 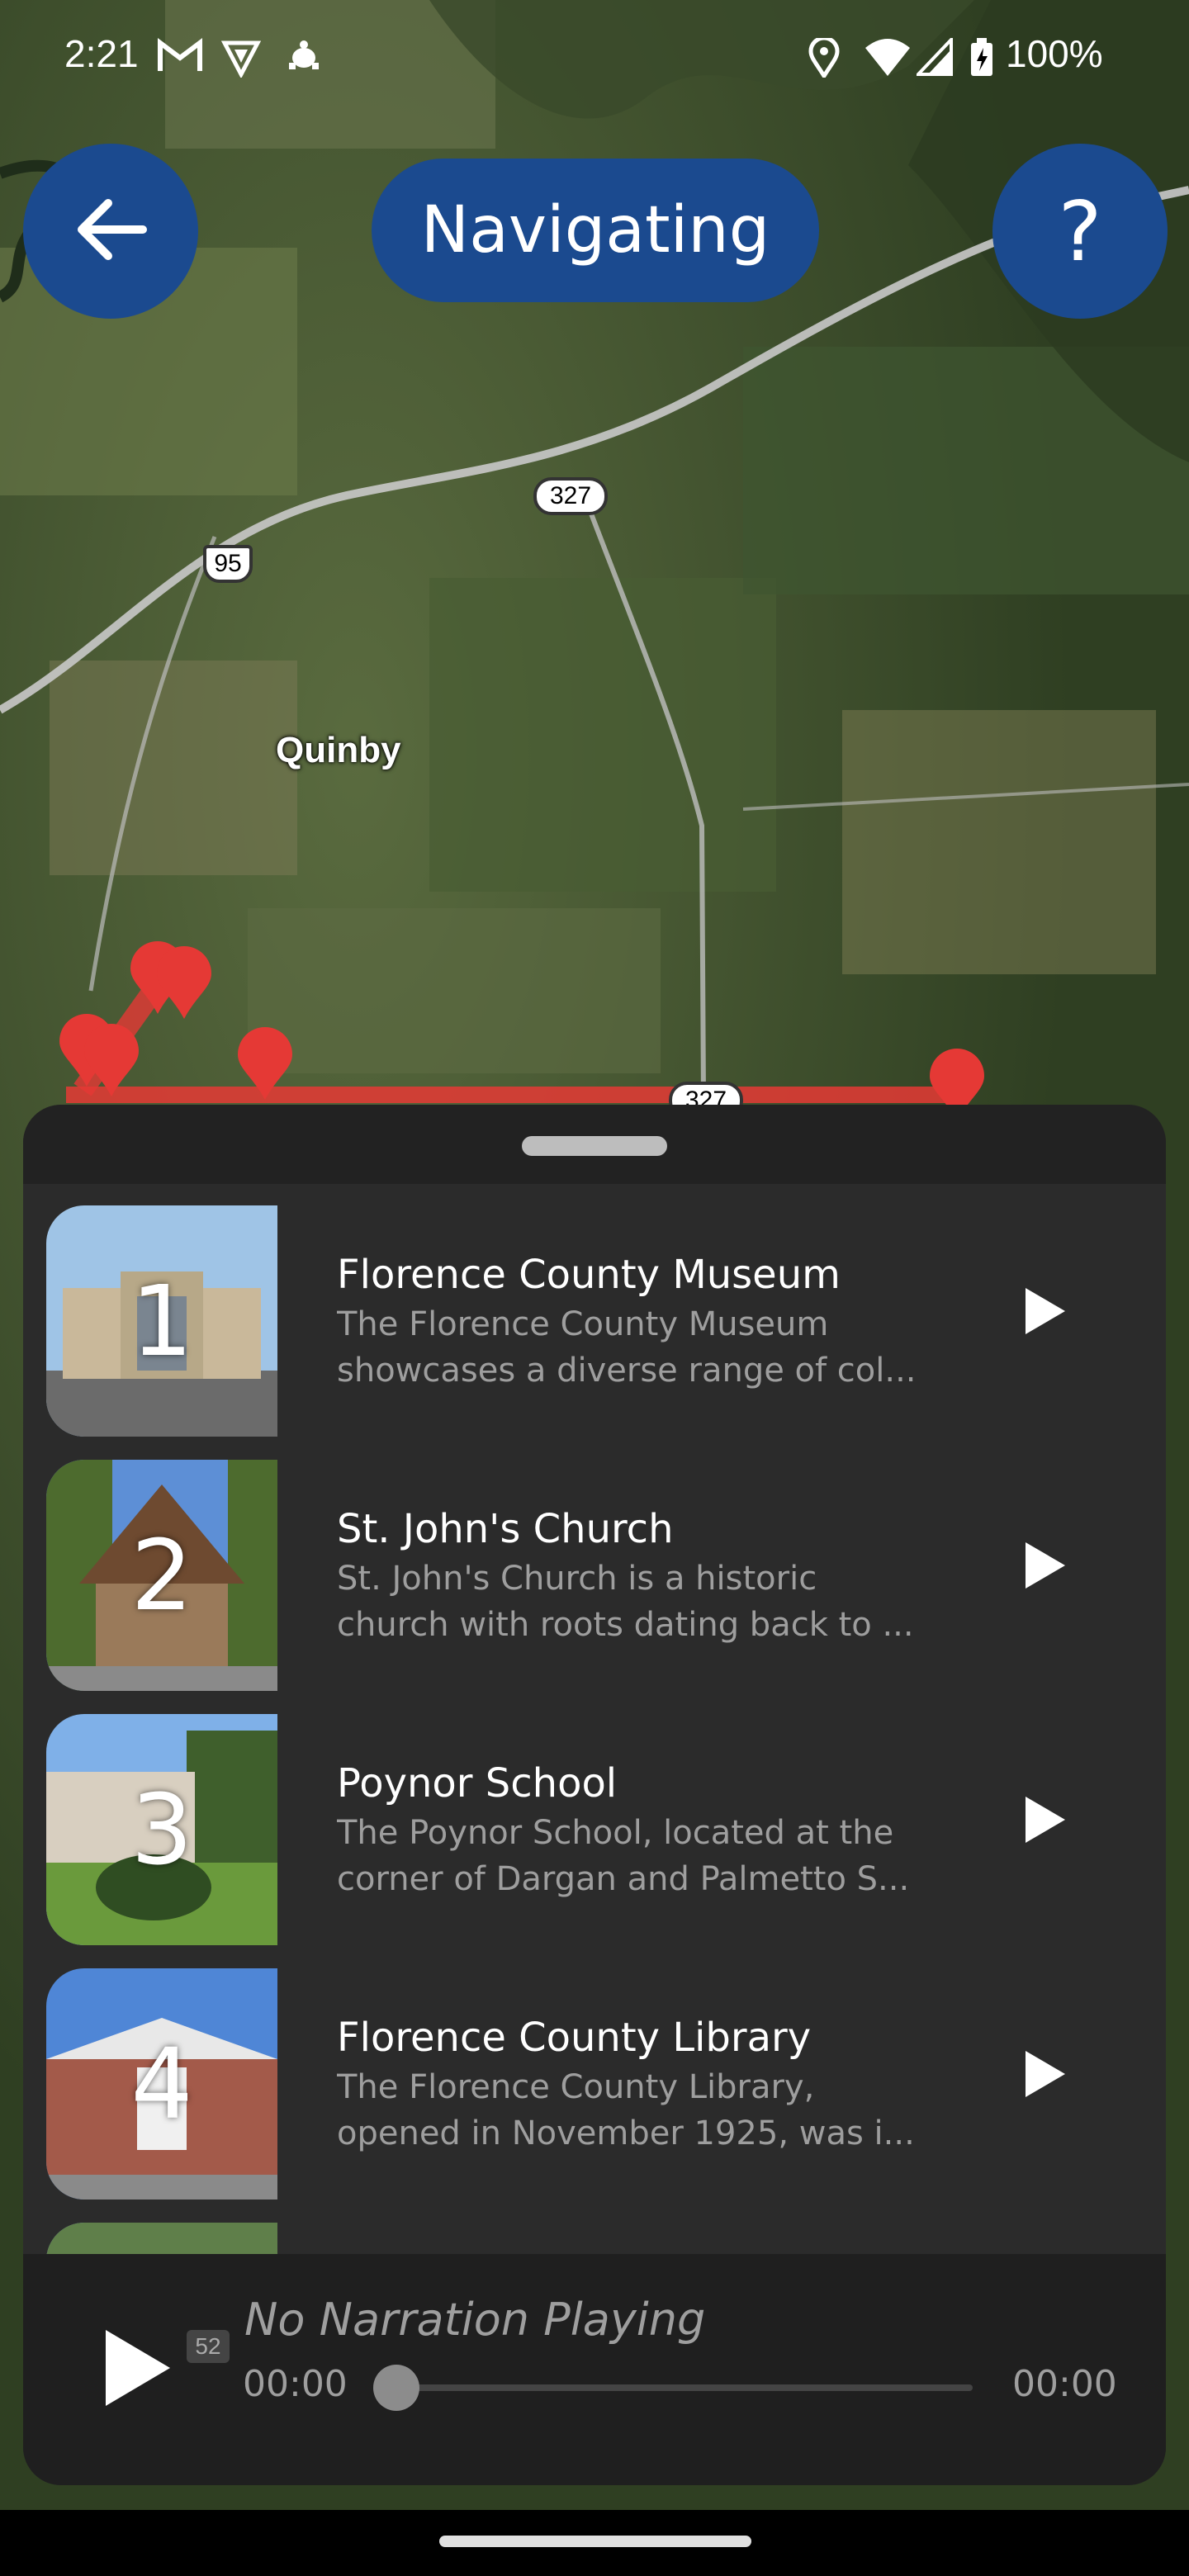 What do you see at coordinates (475, 2320) in the screenshot?
I see `now-playing-label: No Narration Playing` at bounding box center [475, 2320].